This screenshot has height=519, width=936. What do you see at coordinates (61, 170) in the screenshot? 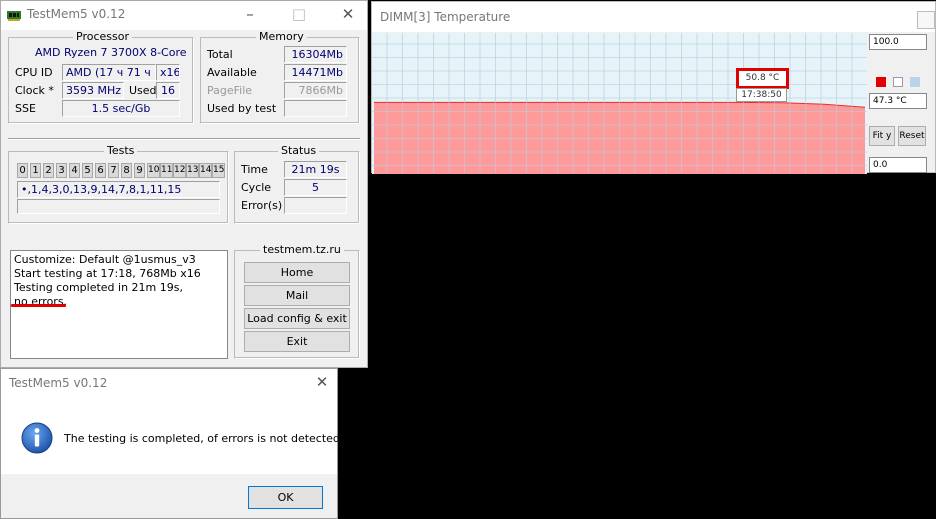
I see `test-cell: 3` at bounding box center [61, 170].